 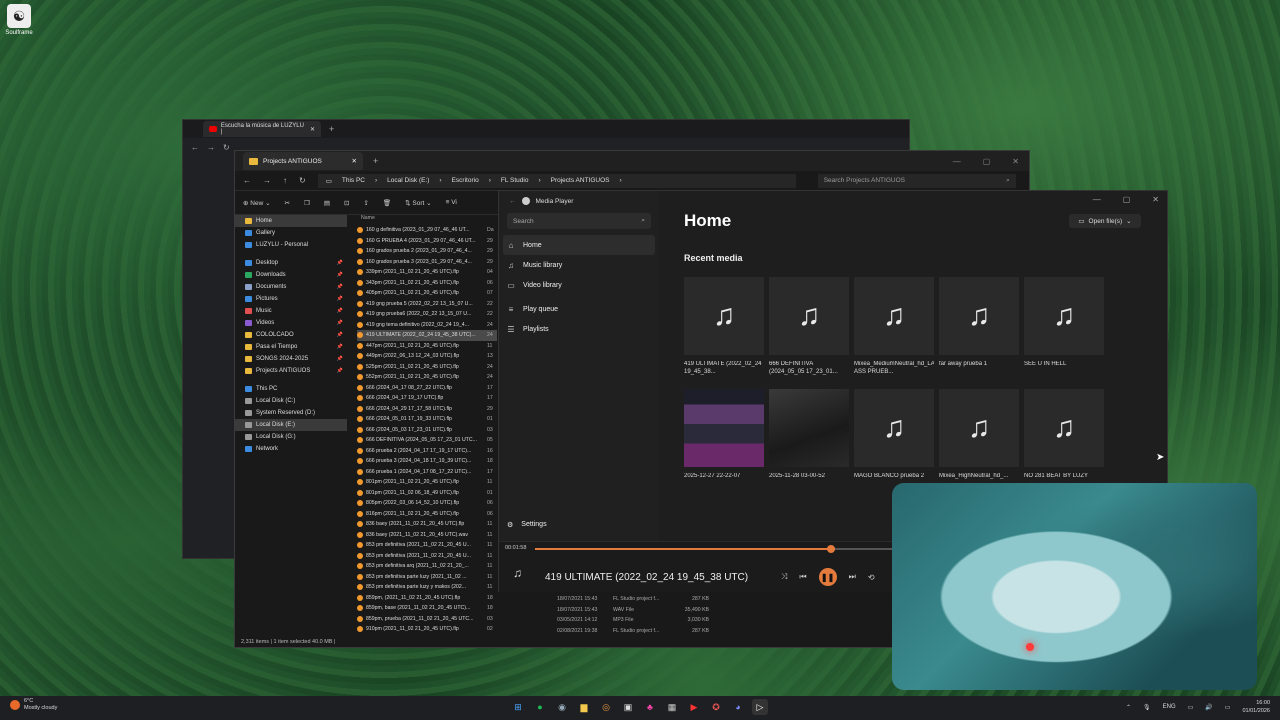 I want to click on table-row: 552pm (2021_11_02 21_20_45 UTC).flp 24, so click(x=427, y=377).